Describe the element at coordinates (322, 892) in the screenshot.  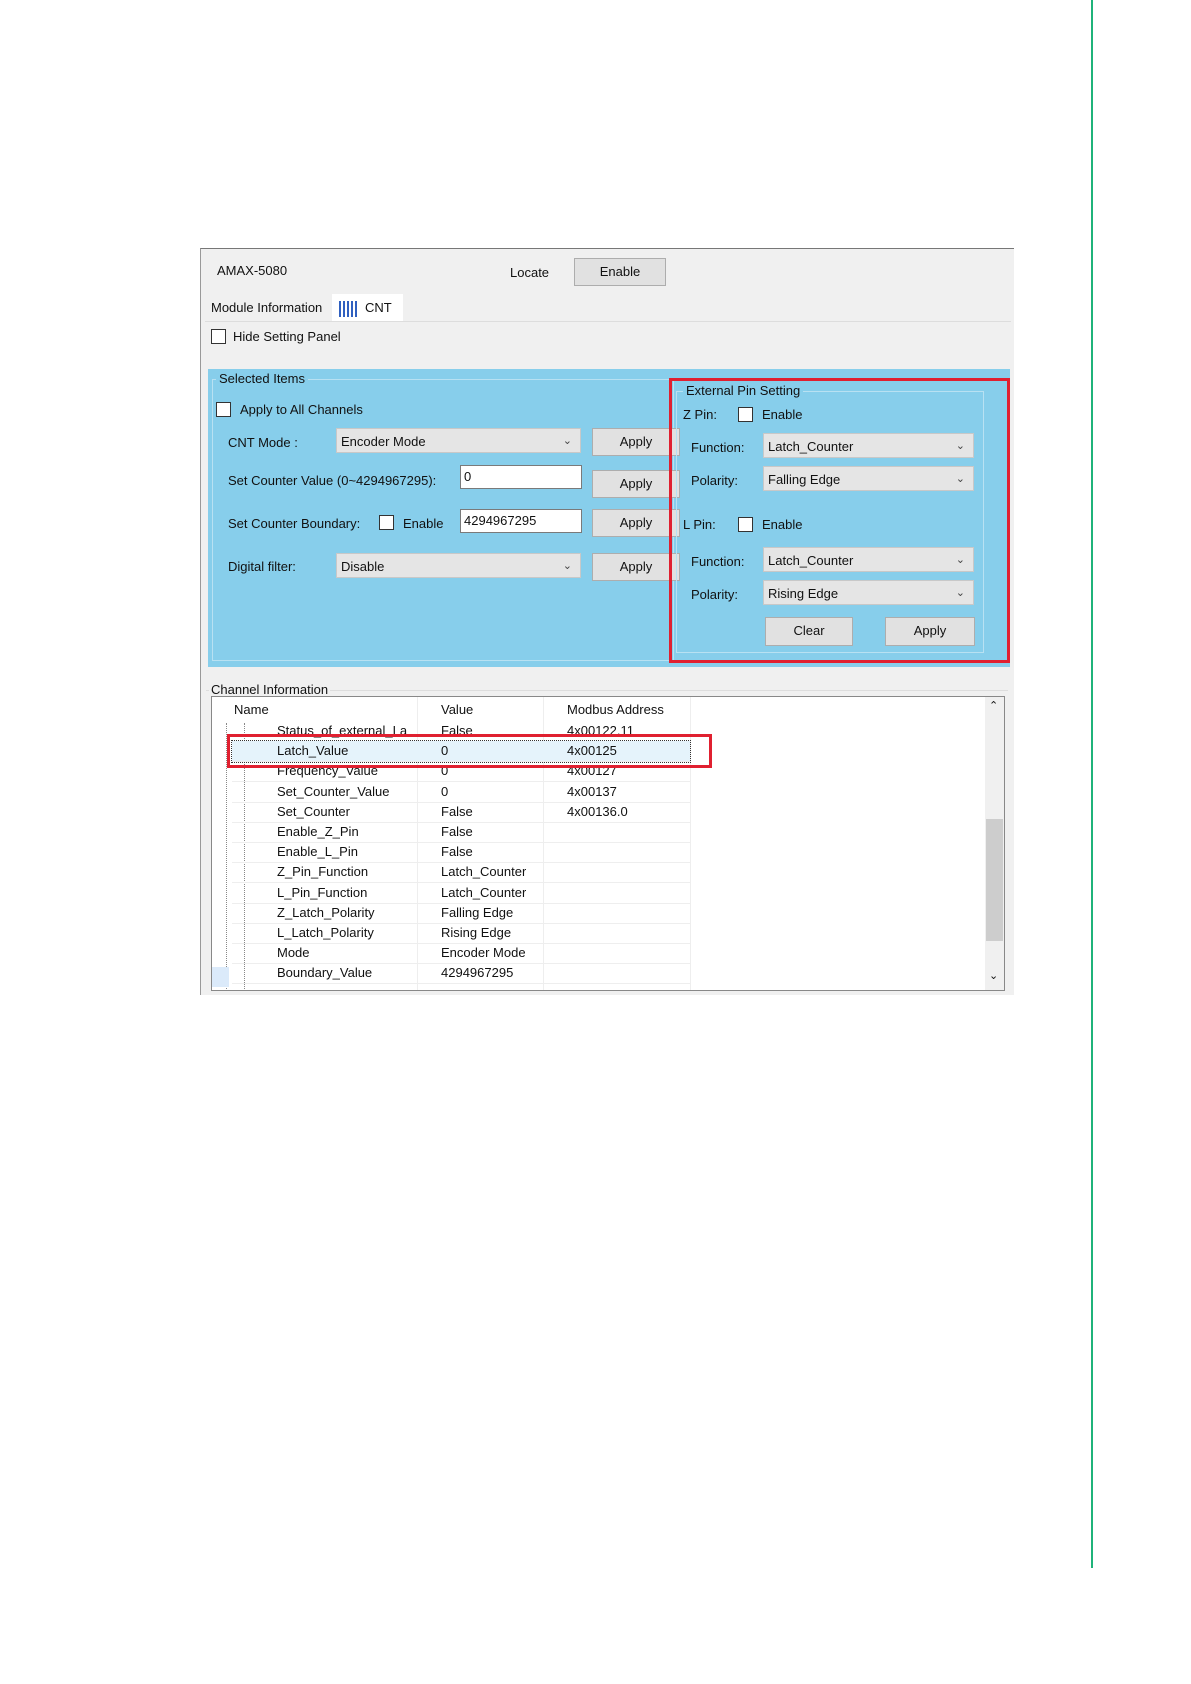
I see `cell-name: L_Pin_Function` at that location.